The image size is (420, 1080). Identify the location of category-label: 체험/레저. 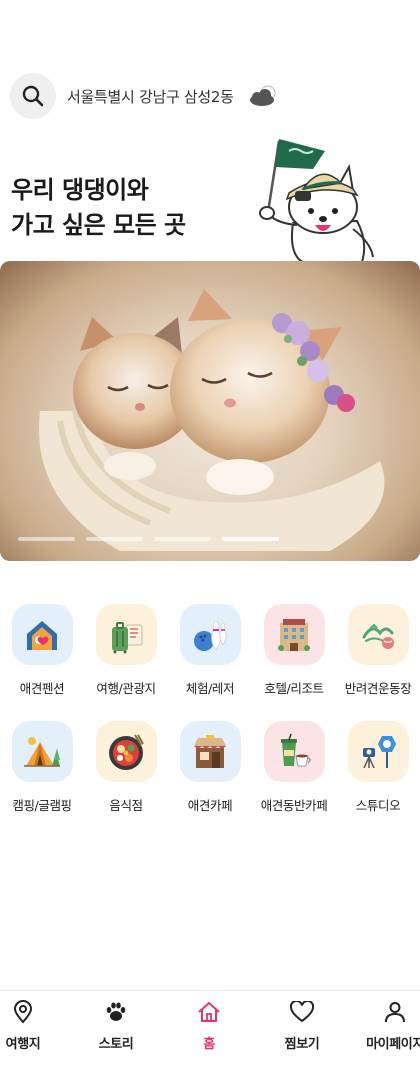
(210, 688).